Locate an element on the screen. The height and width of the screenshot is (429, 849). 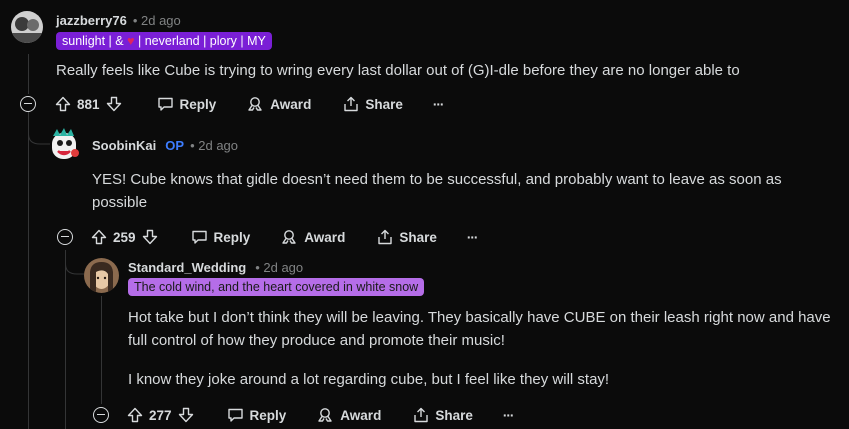
username: Standard_Wedding is located at coordinates (187, 267).